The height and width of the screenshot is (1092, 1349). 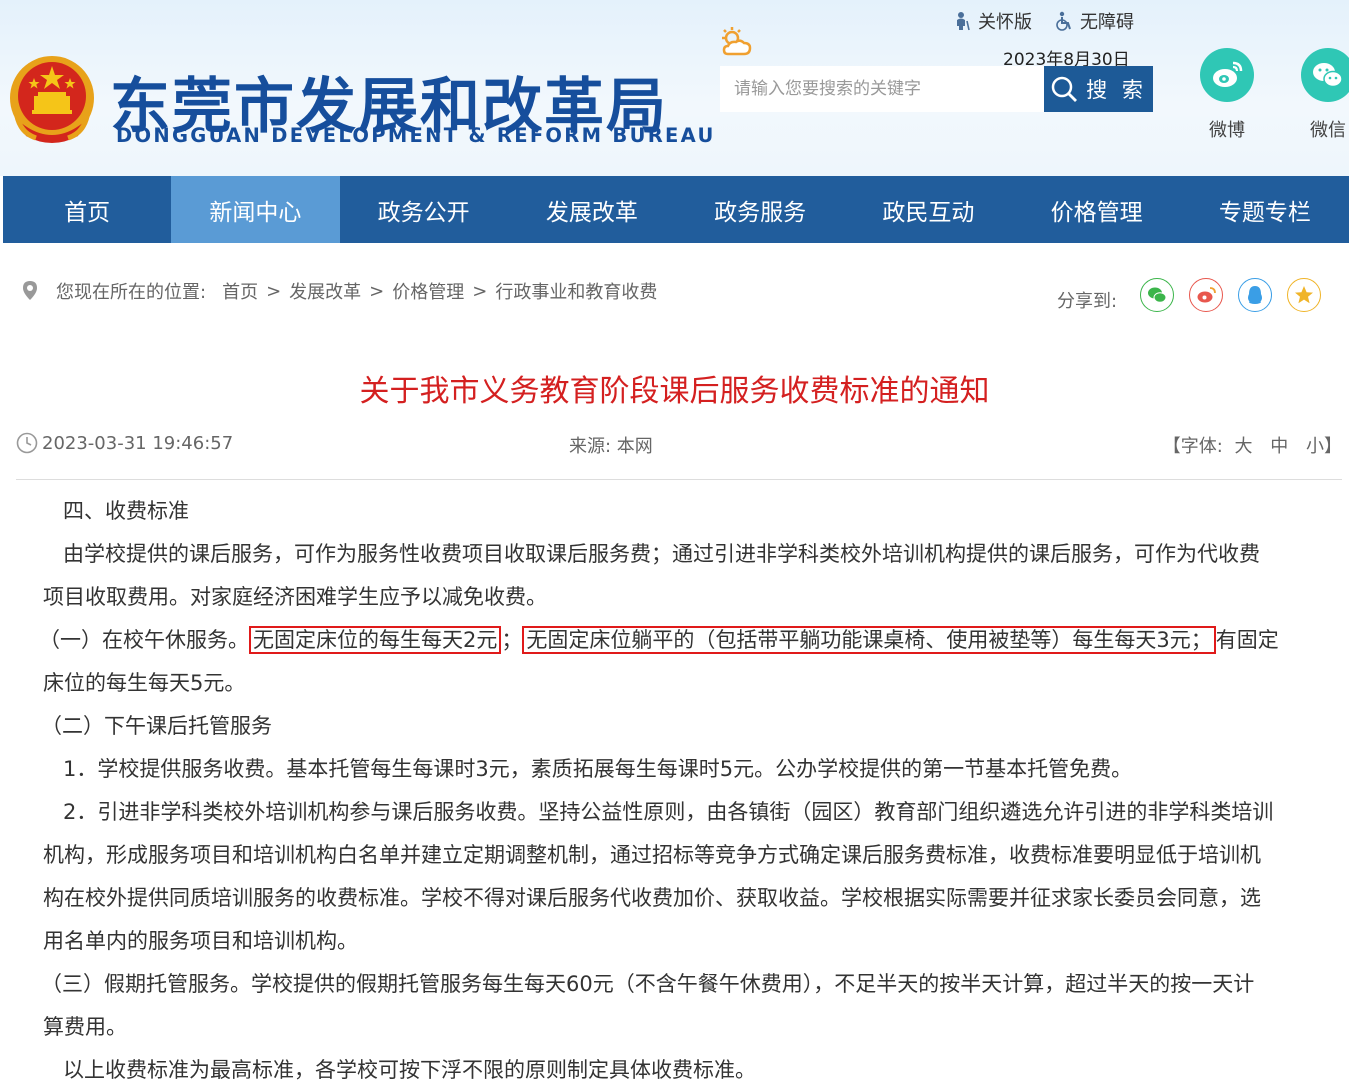 I want to click on national-emblem-icon, so click(x=52, y=99).